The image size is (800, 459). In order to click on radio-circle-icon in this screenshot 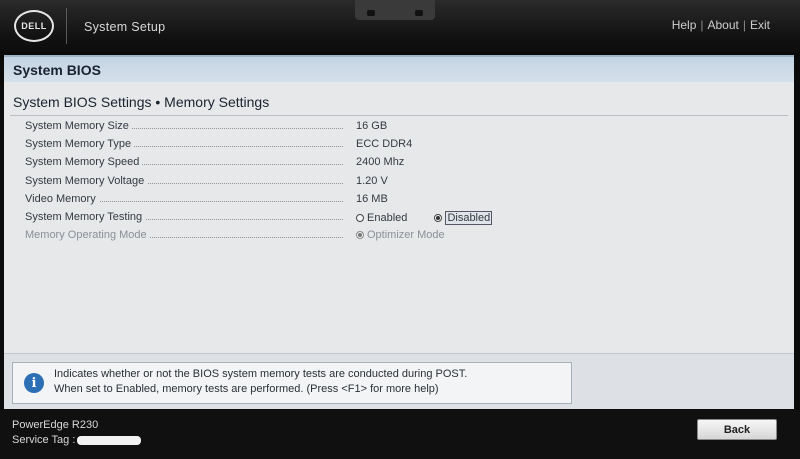, I will do `click(360, 217)`.